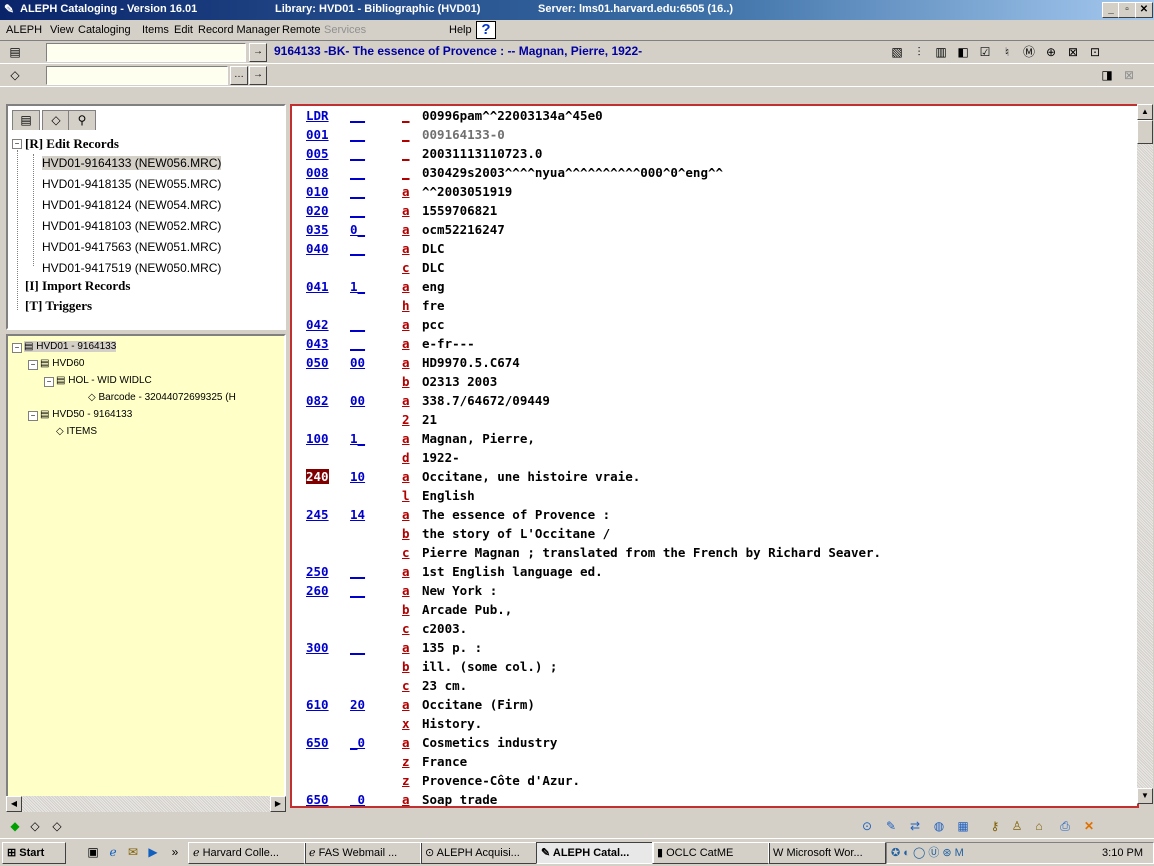 The height and width of the screenshot is (866, 1154). What do you see at coordinates (15, 52) in the screenshot?
I see `catalog-icon: ▤` at bounding box center [15, 52].